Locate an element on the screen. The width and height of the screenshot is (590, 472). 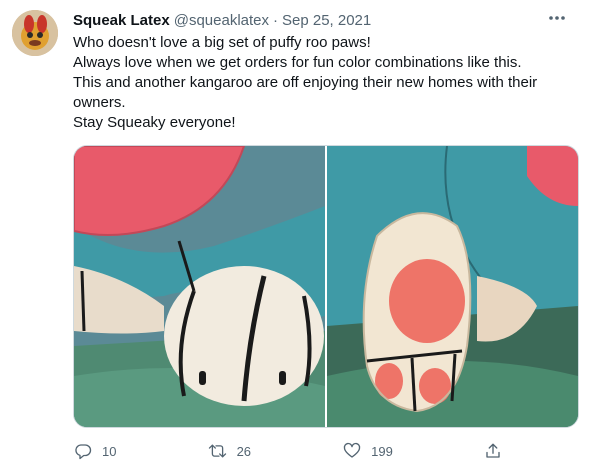
more-icon is located at coordinates (557, 18).